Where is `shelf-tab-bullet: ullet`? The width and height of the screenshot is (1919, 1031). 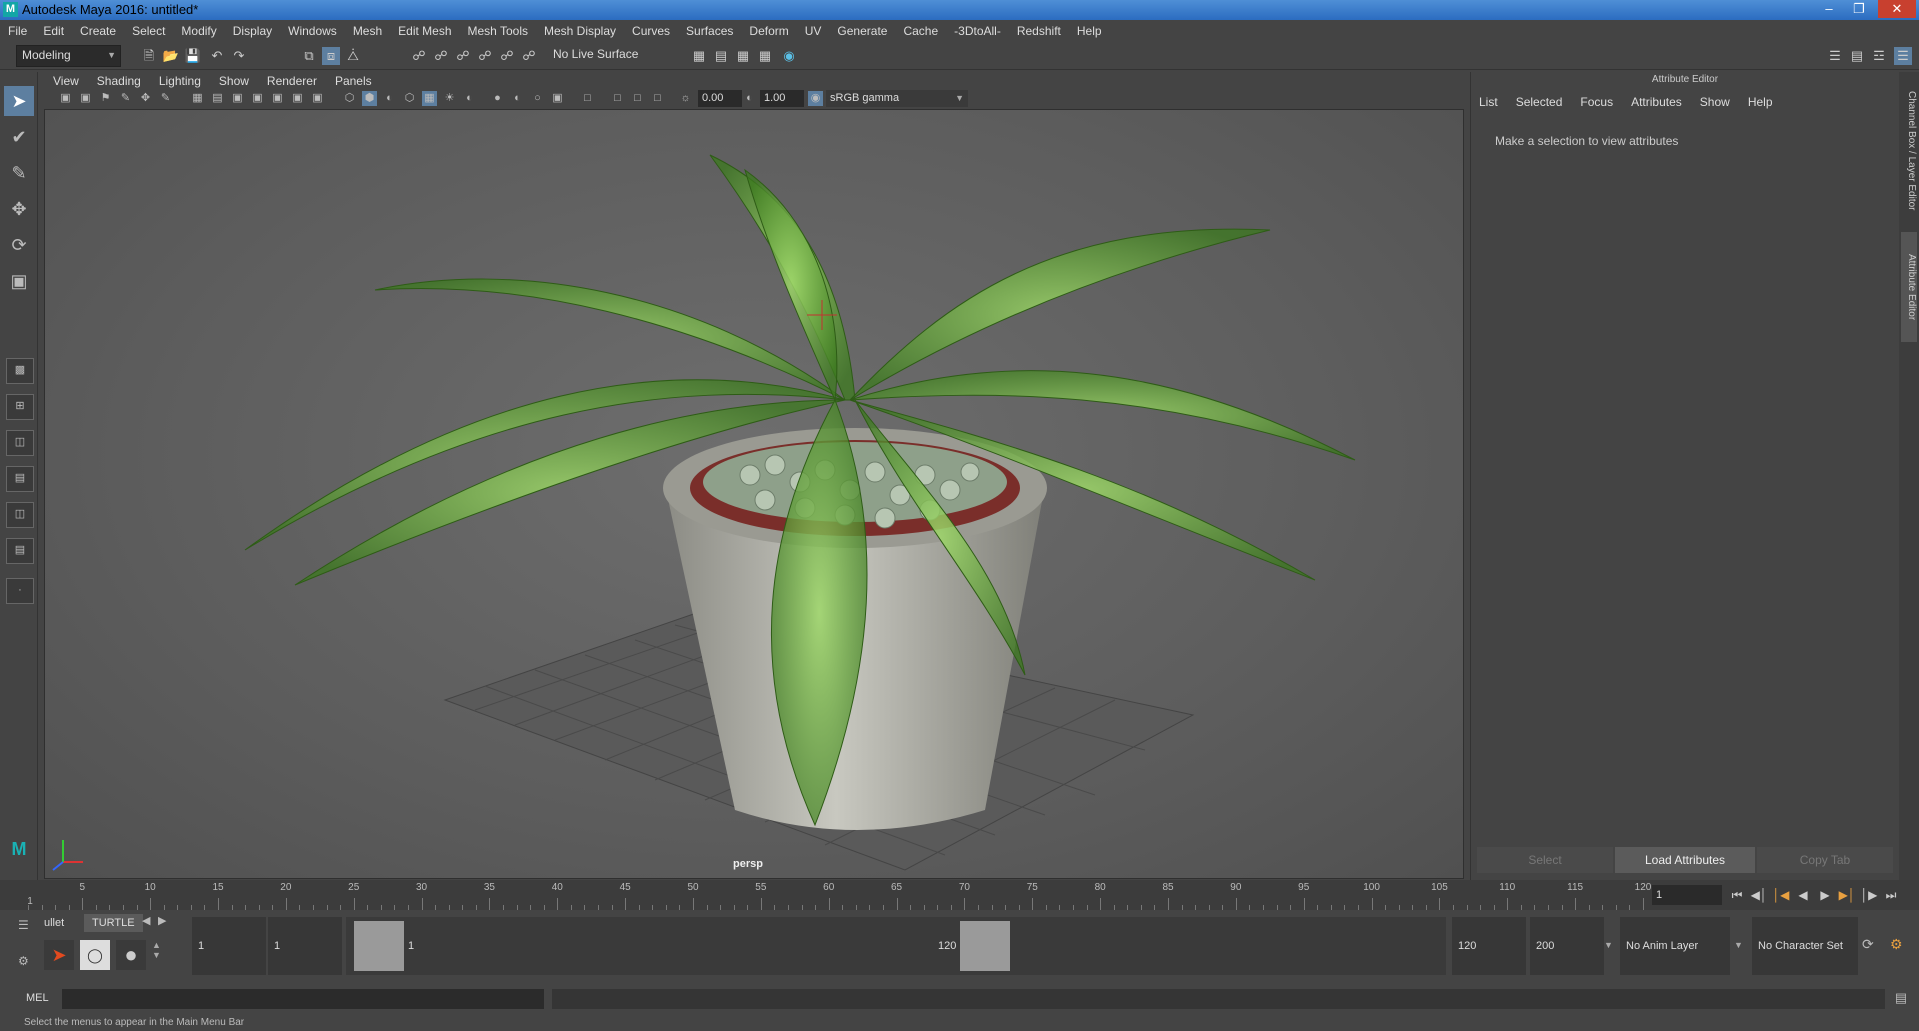 shelf-tab-bullet: ullet is located at coordinates (54, 923).